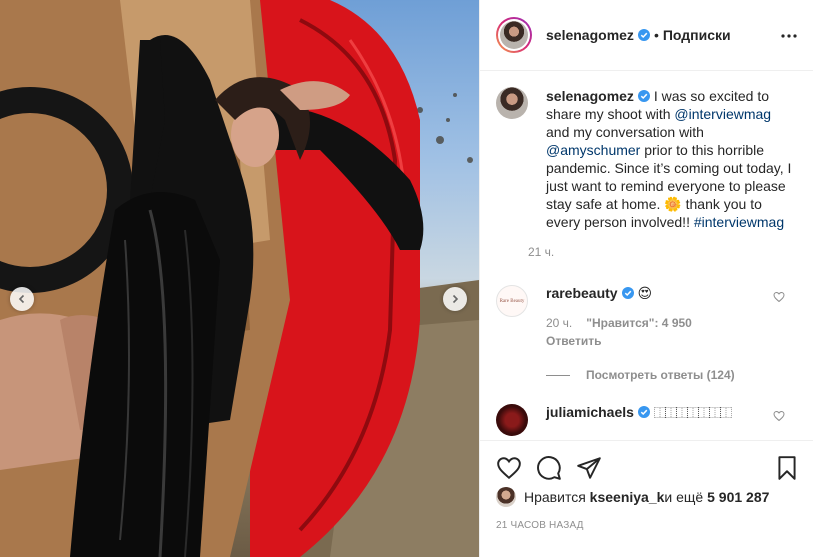 The width and height of the screenshot is (813, 557). Describe the element at coordinates (559, 323) in the screenshot. I see `comment-timestamp: 20 ч.` at that location.